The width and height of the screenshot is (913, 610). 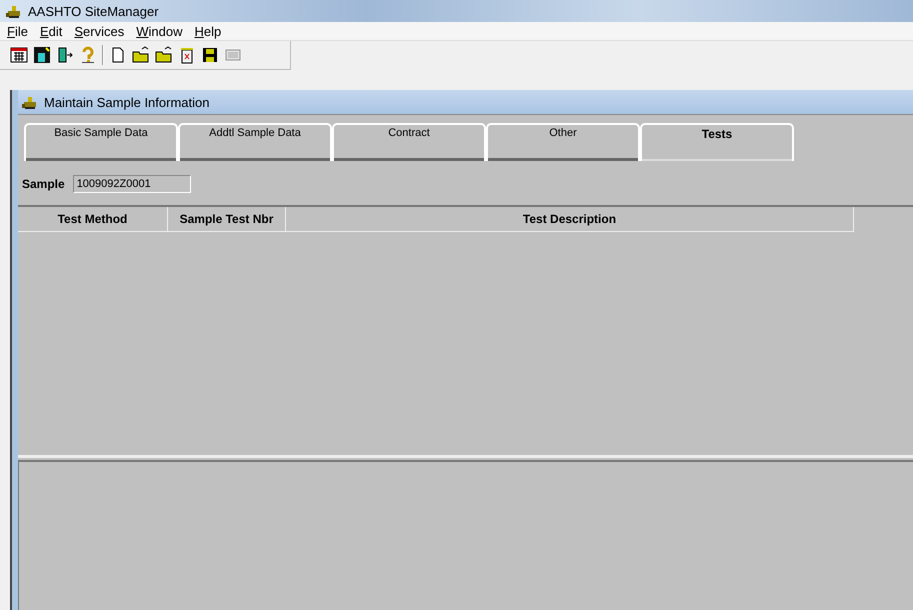 I want to click on door-icon, so click(x=65, y=55).